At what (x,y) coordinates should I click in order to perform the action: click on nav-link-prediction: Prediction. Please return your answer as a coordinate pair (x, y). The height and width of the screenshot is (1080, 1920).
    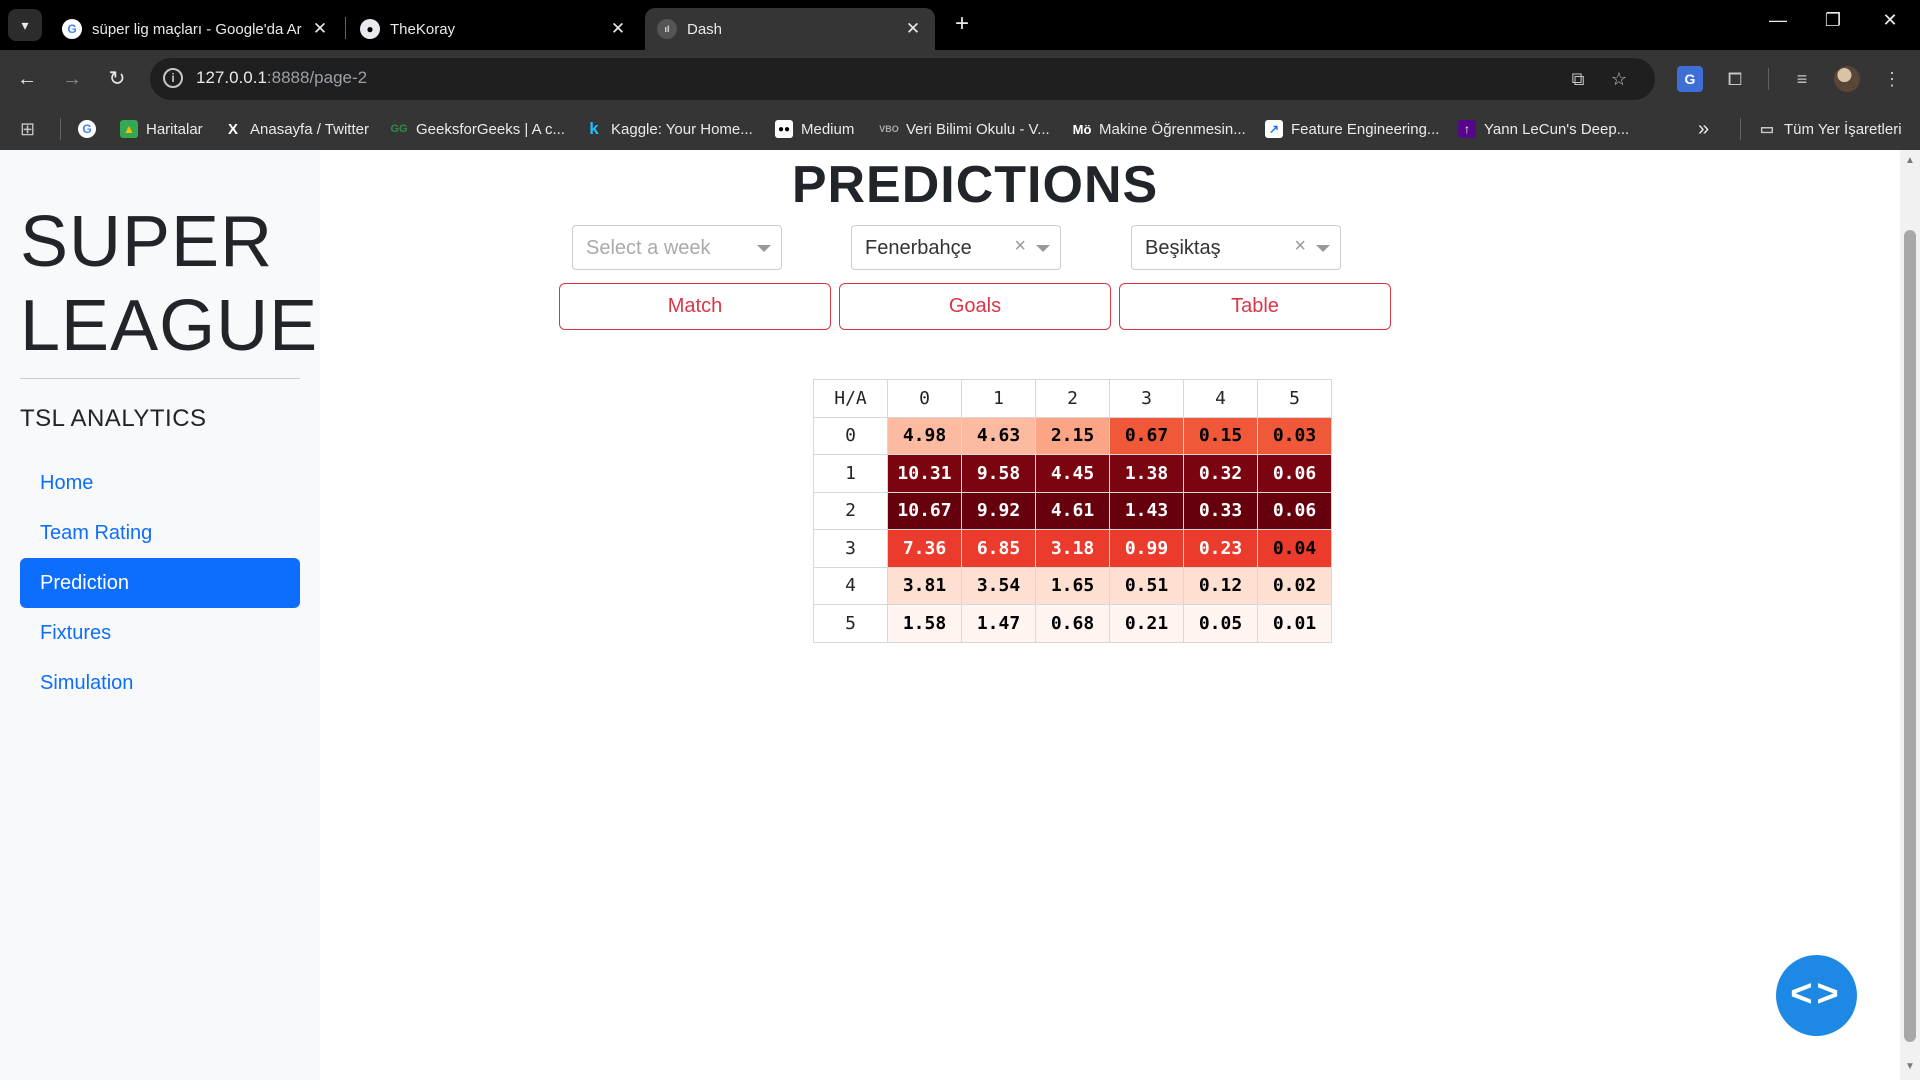
    Looking at the image, I should click on (160, 583).